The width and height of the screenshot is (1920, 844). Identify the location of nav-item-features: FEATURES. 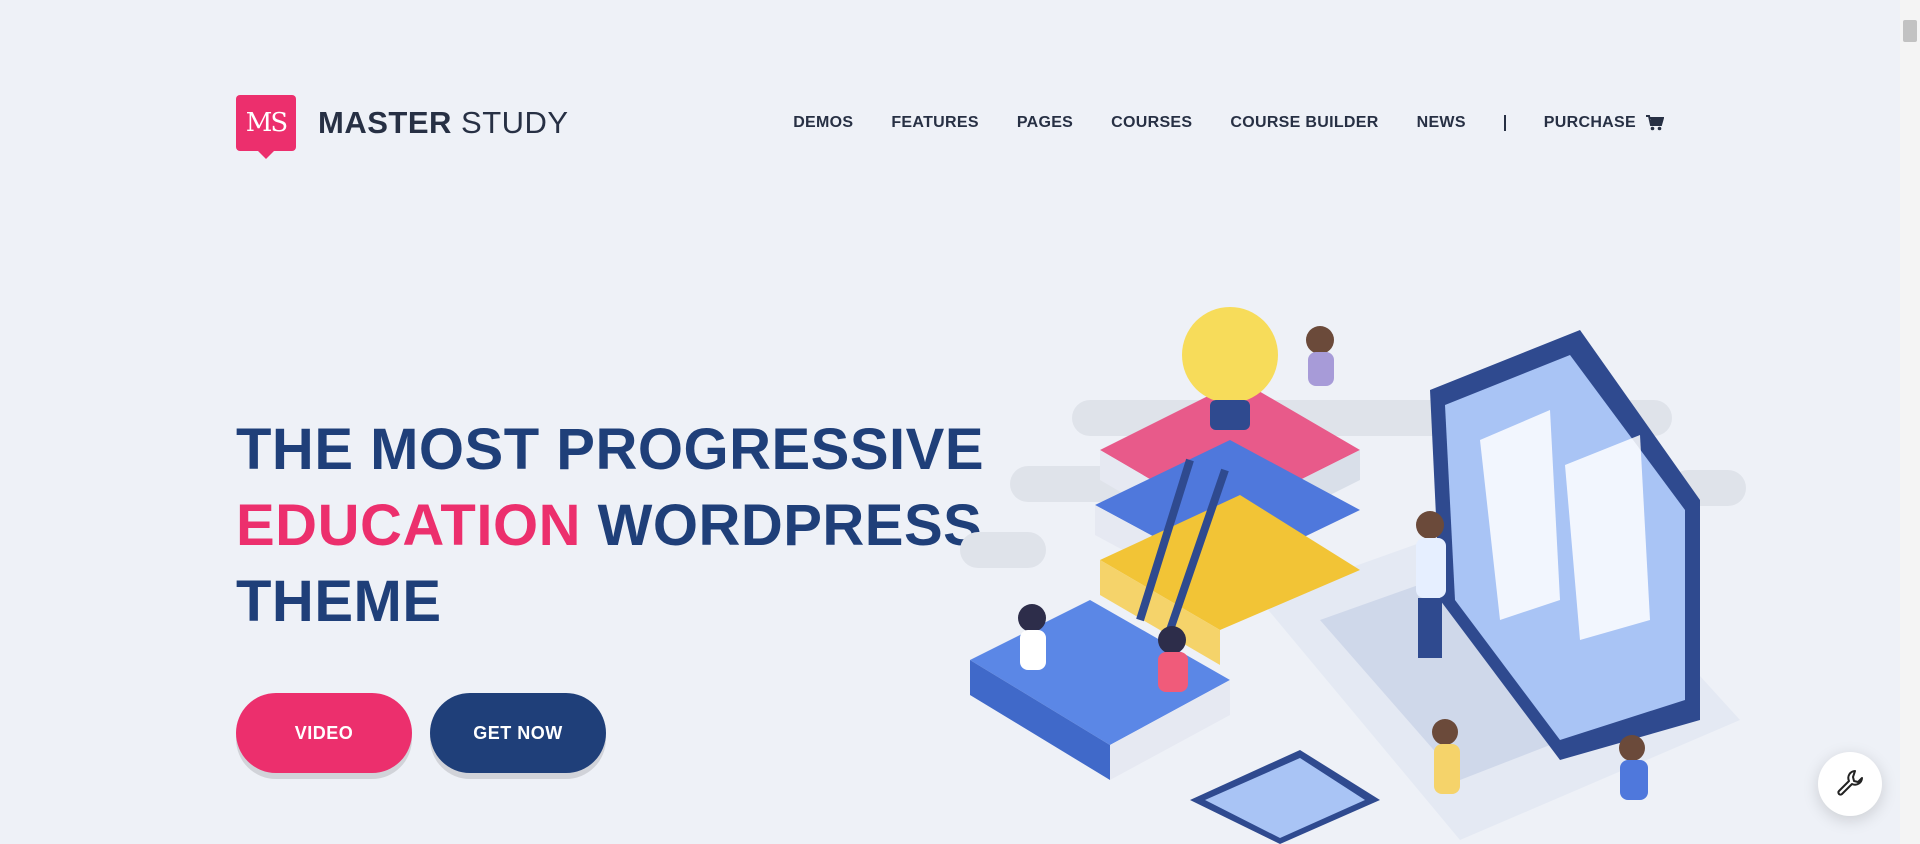
(934, 123).